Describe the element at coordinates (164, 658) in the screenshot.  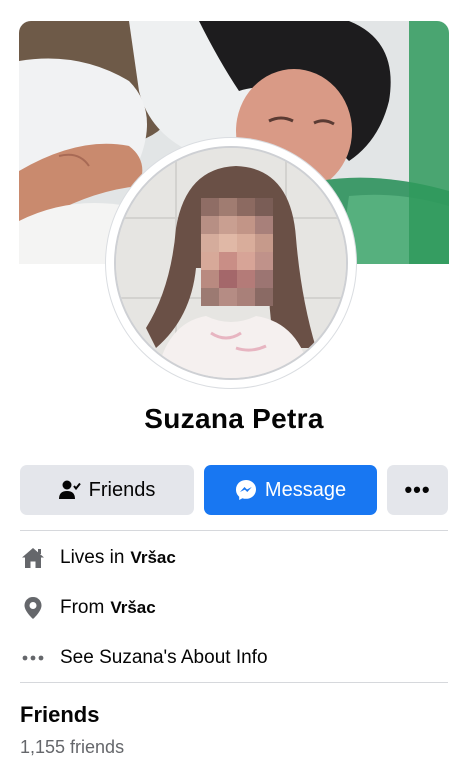
I see `about-info-link: See Suzana's About Info` at that location.